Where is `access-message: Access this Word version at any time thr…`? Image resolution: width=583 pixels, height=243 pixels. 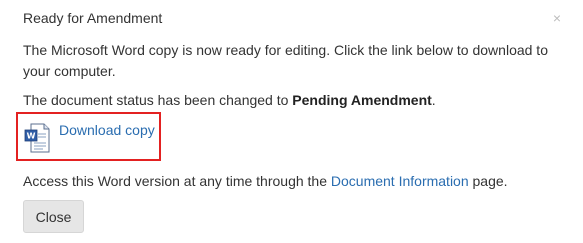 access-message: Access this Word version at any time thr… is located at coordinates (265, 181).